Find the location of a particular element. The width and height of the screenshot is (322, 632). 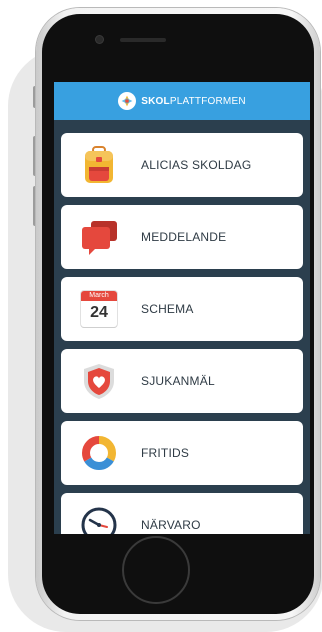

menu-item-narvaro: NÄRVARO is located at coordinates (182, 513).